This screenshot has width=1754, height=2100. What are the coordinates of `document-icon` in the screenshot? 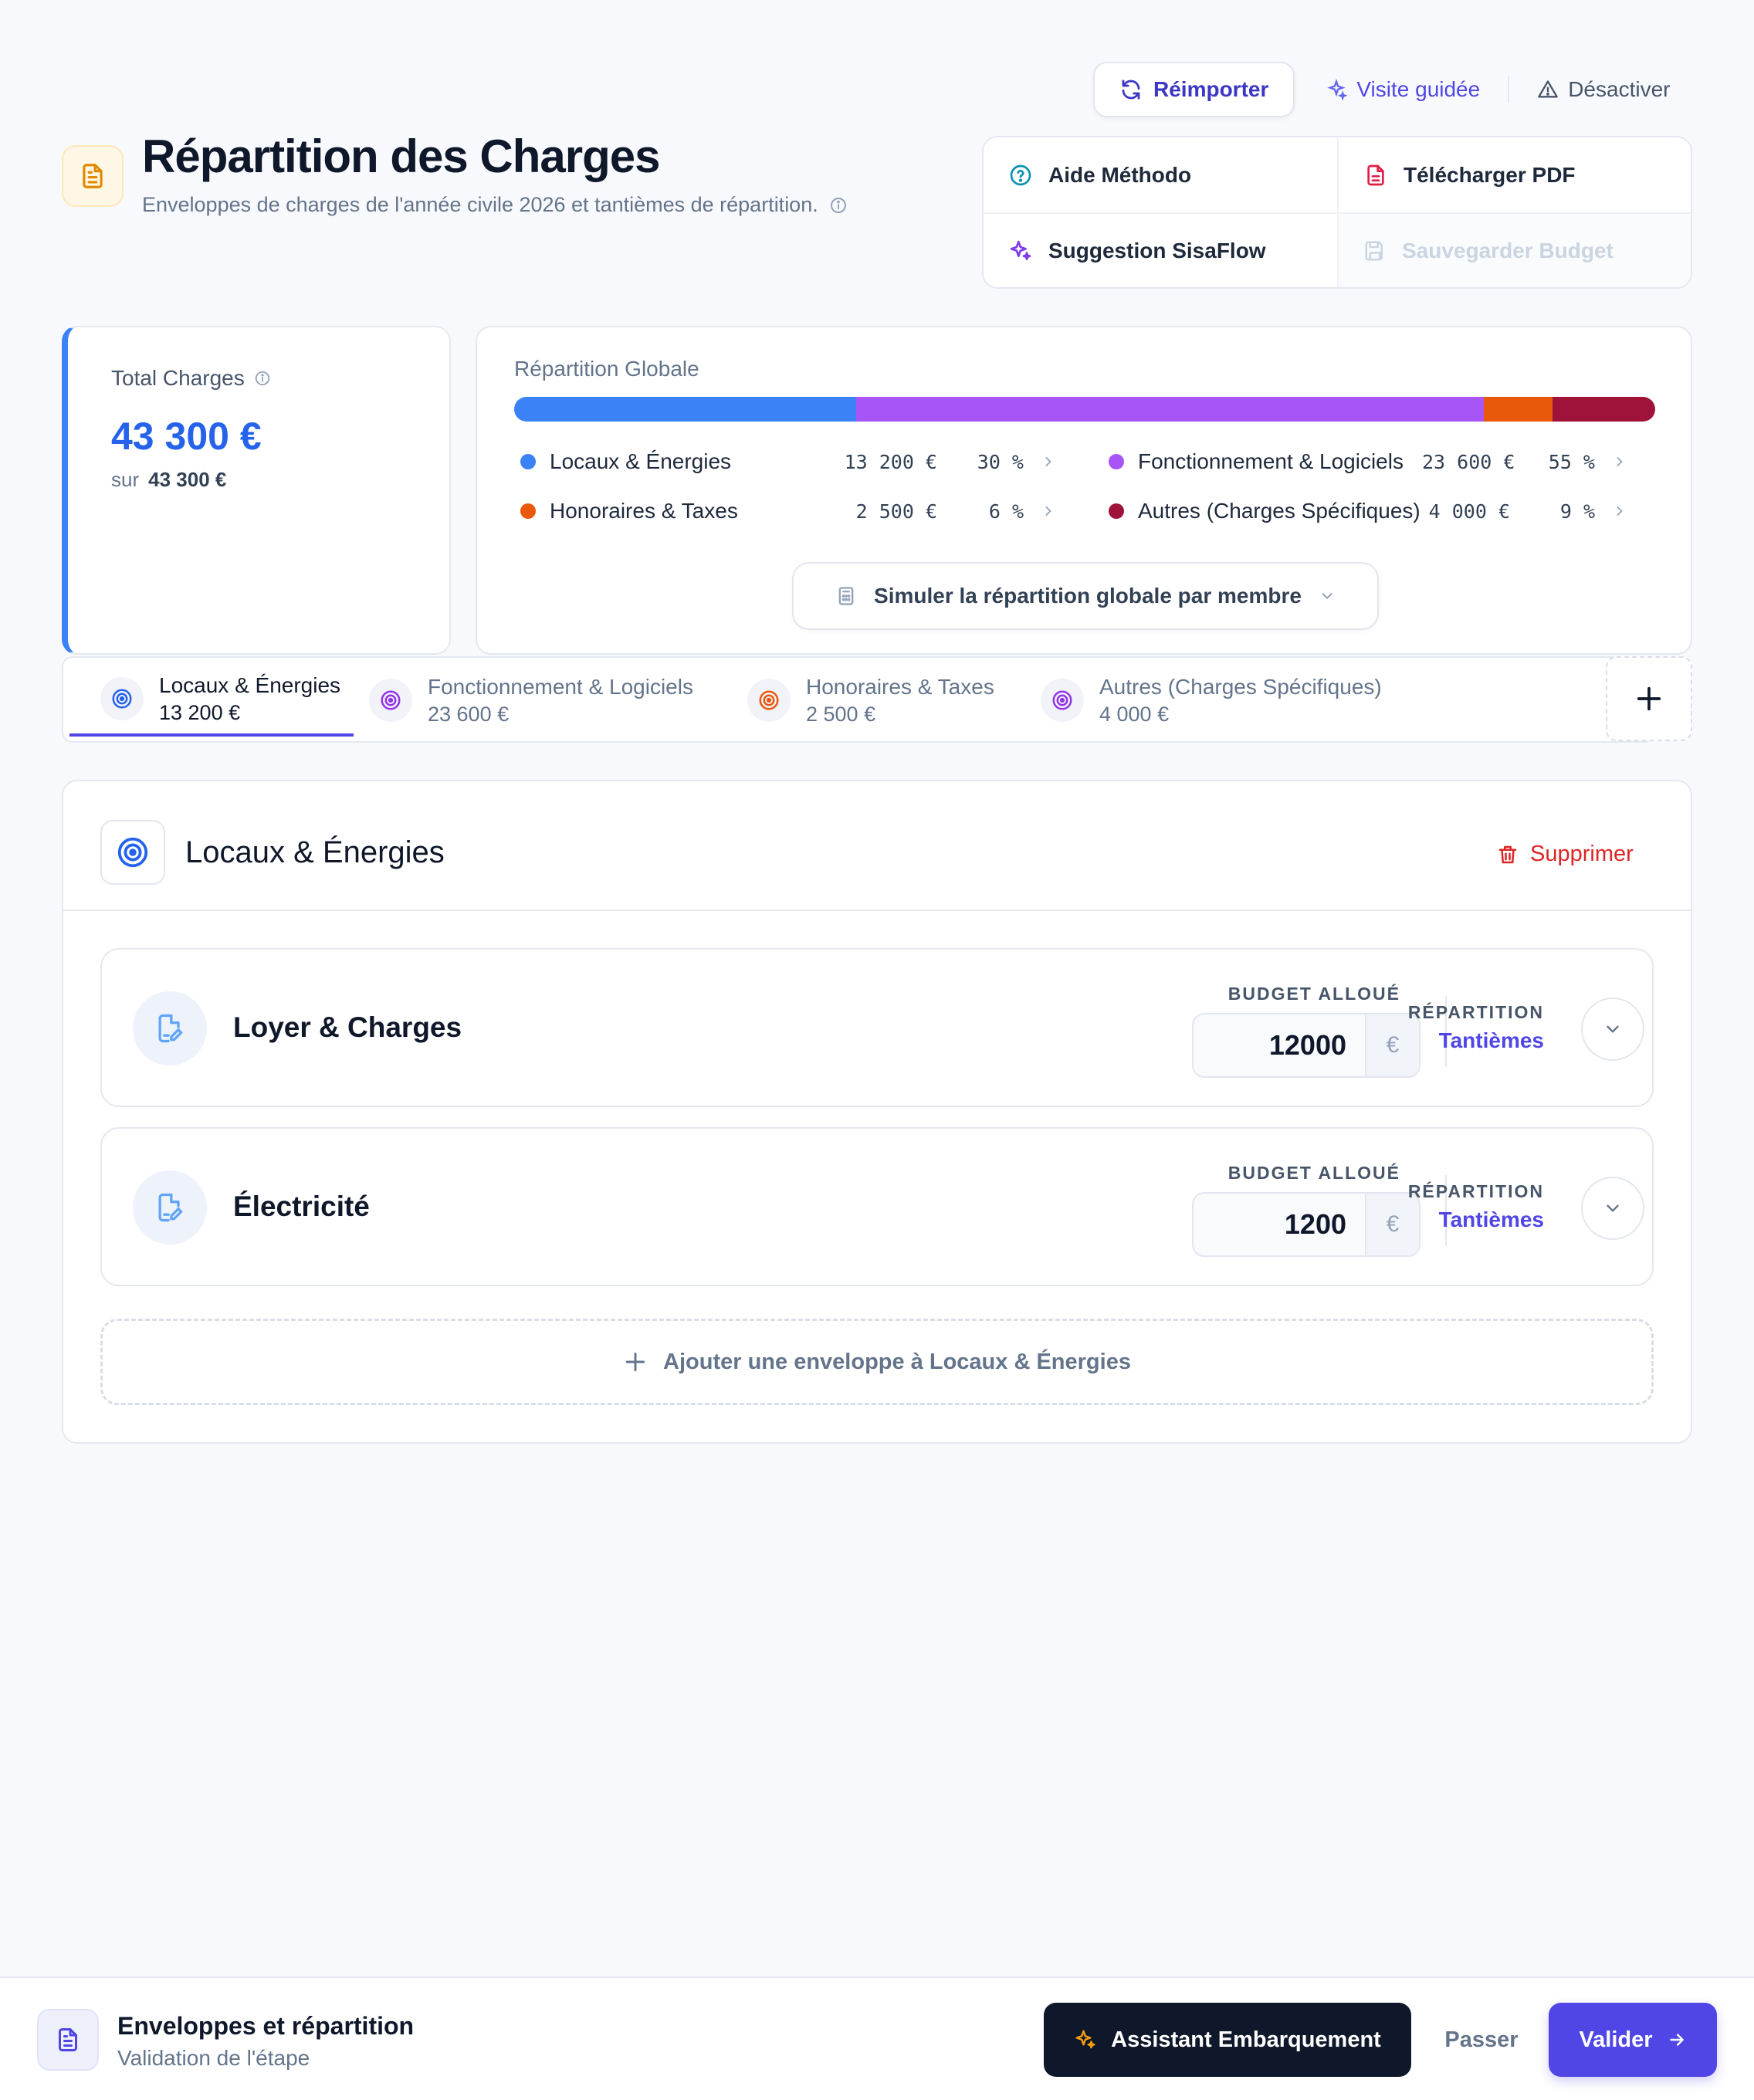 It's located at (92, 176).